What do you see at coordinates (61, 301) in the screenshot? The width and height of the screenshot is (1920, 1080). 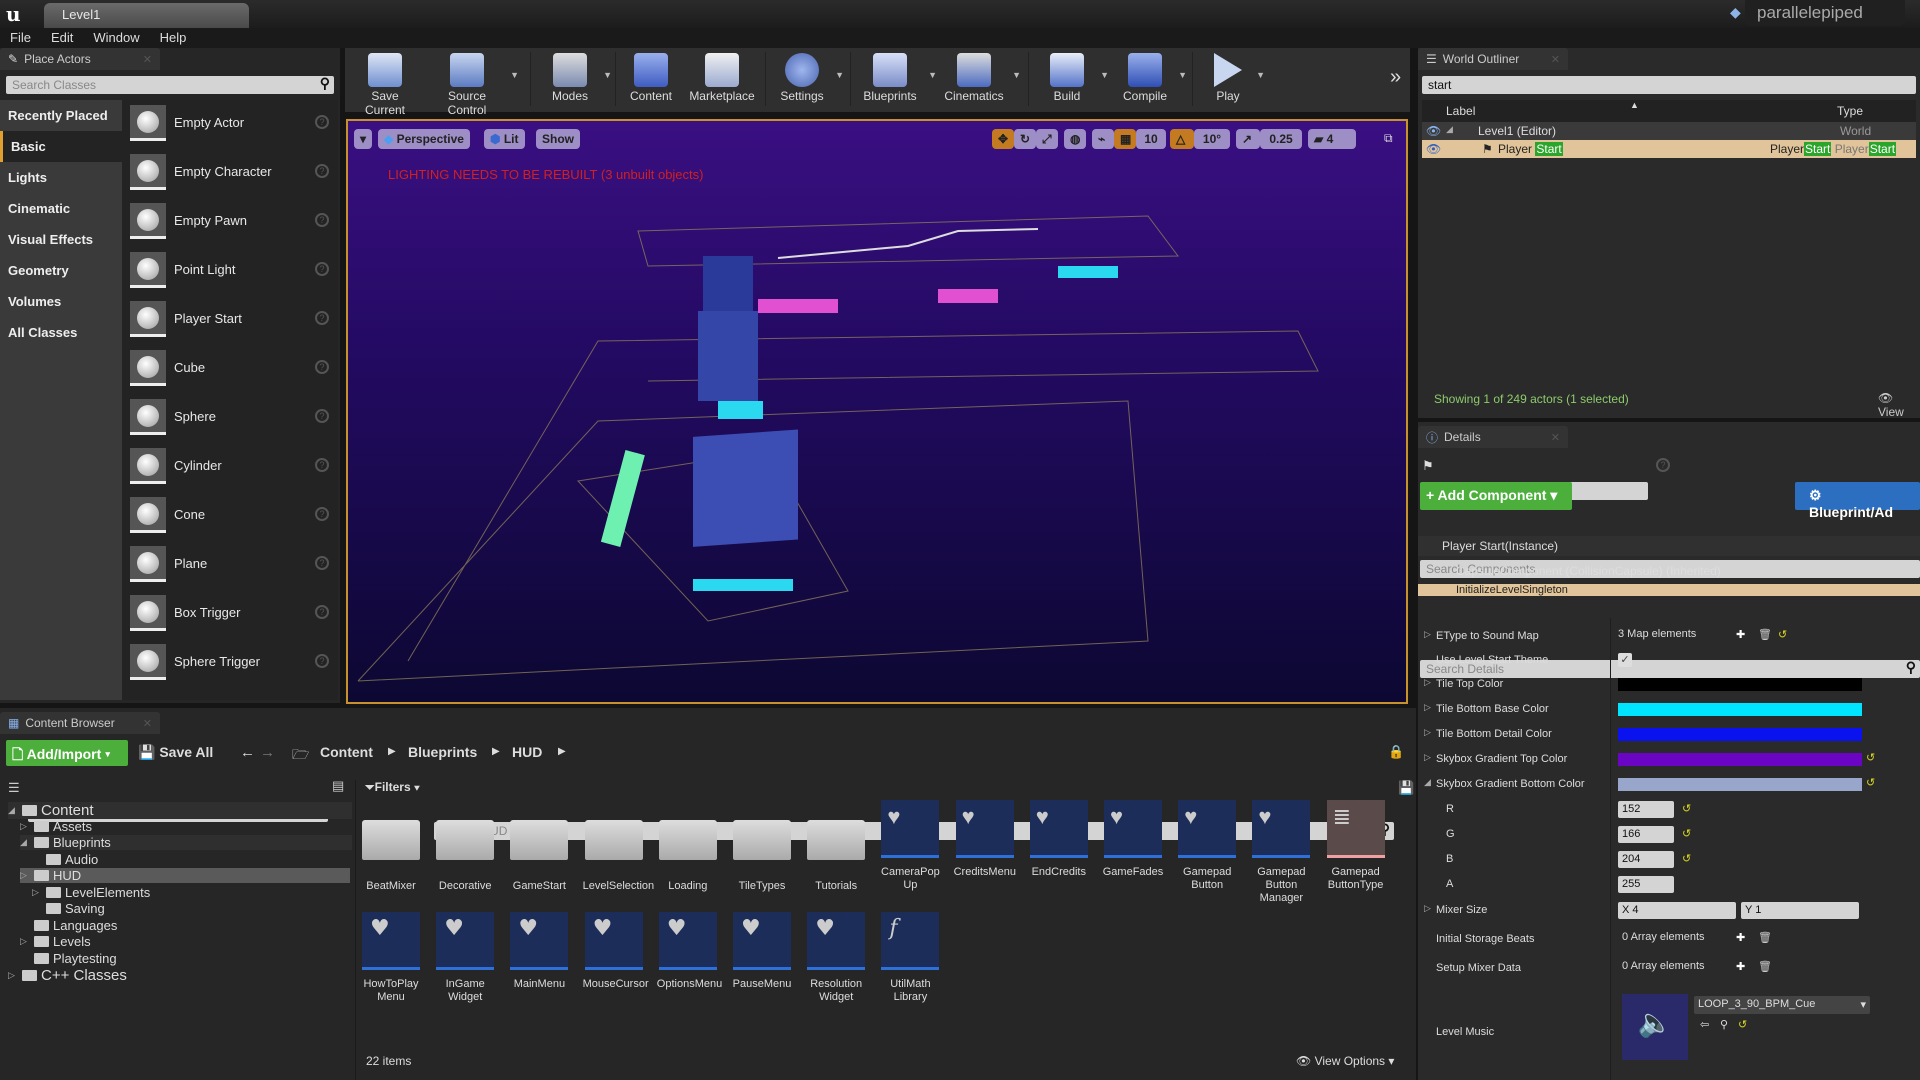 I see `category-volumes: Volumes` at bounding box center [61, 301].